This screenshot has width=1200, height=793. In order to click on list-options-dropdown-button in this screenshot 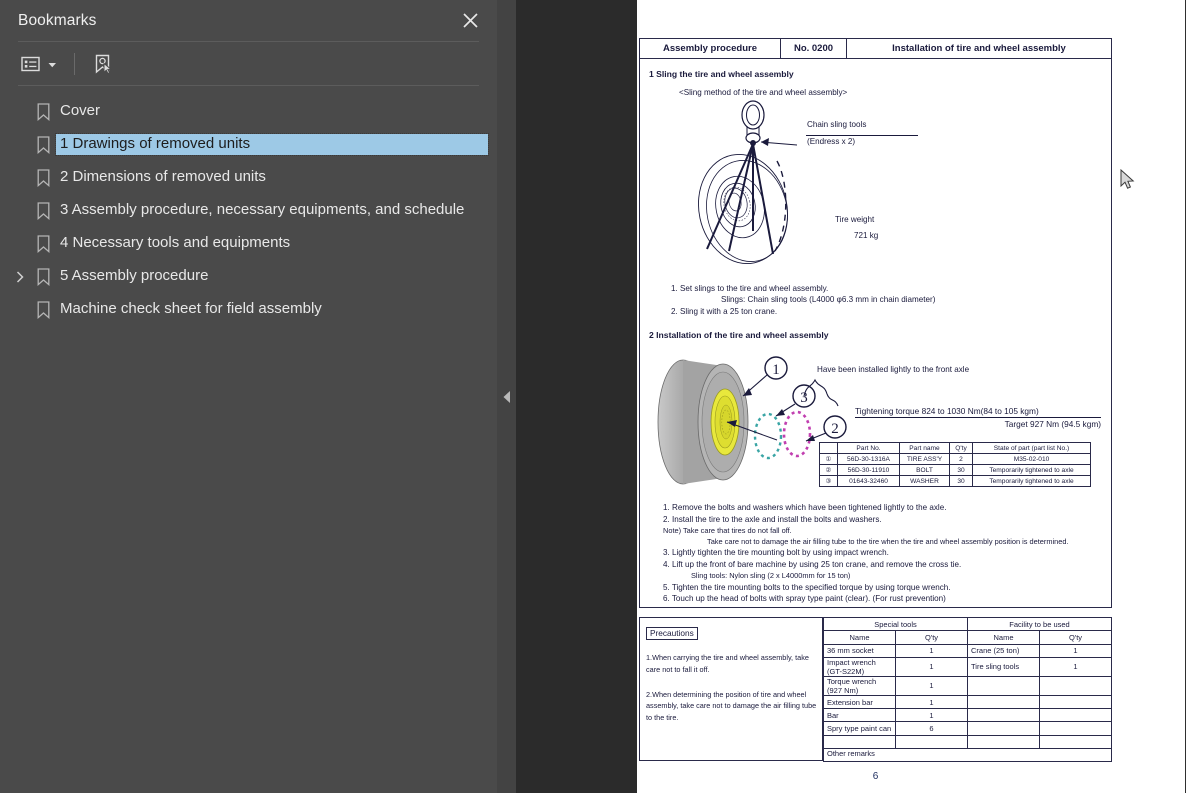, I will do `click(39, 64)`.